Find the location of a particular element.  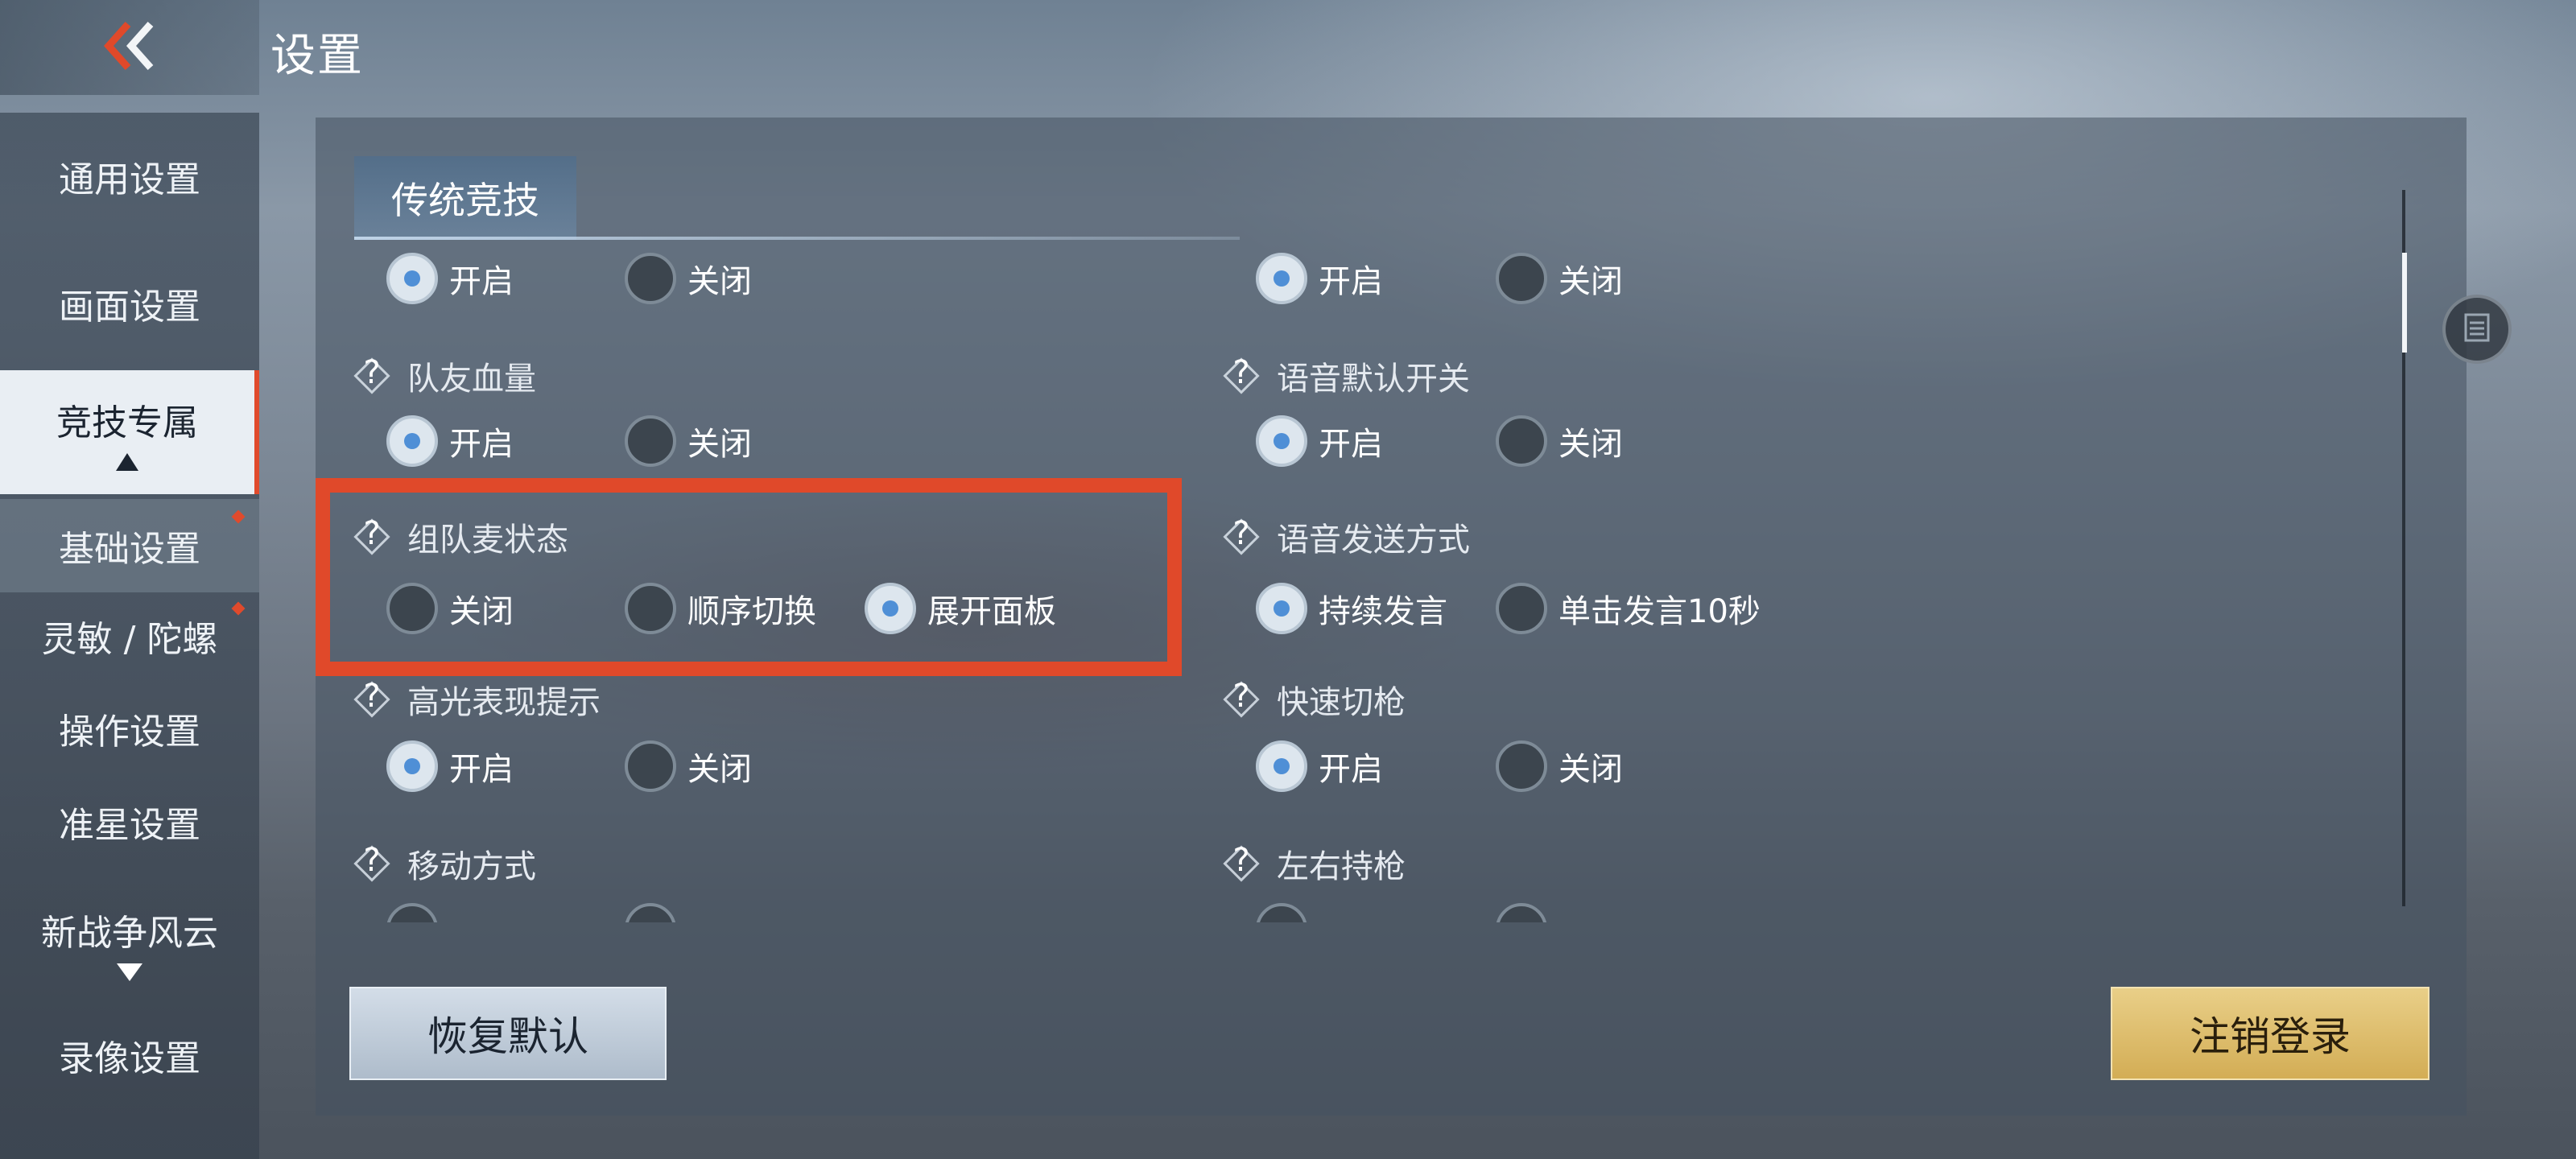

highlight-tip-option-off: 关闭 is located at coordinates (688, 766).